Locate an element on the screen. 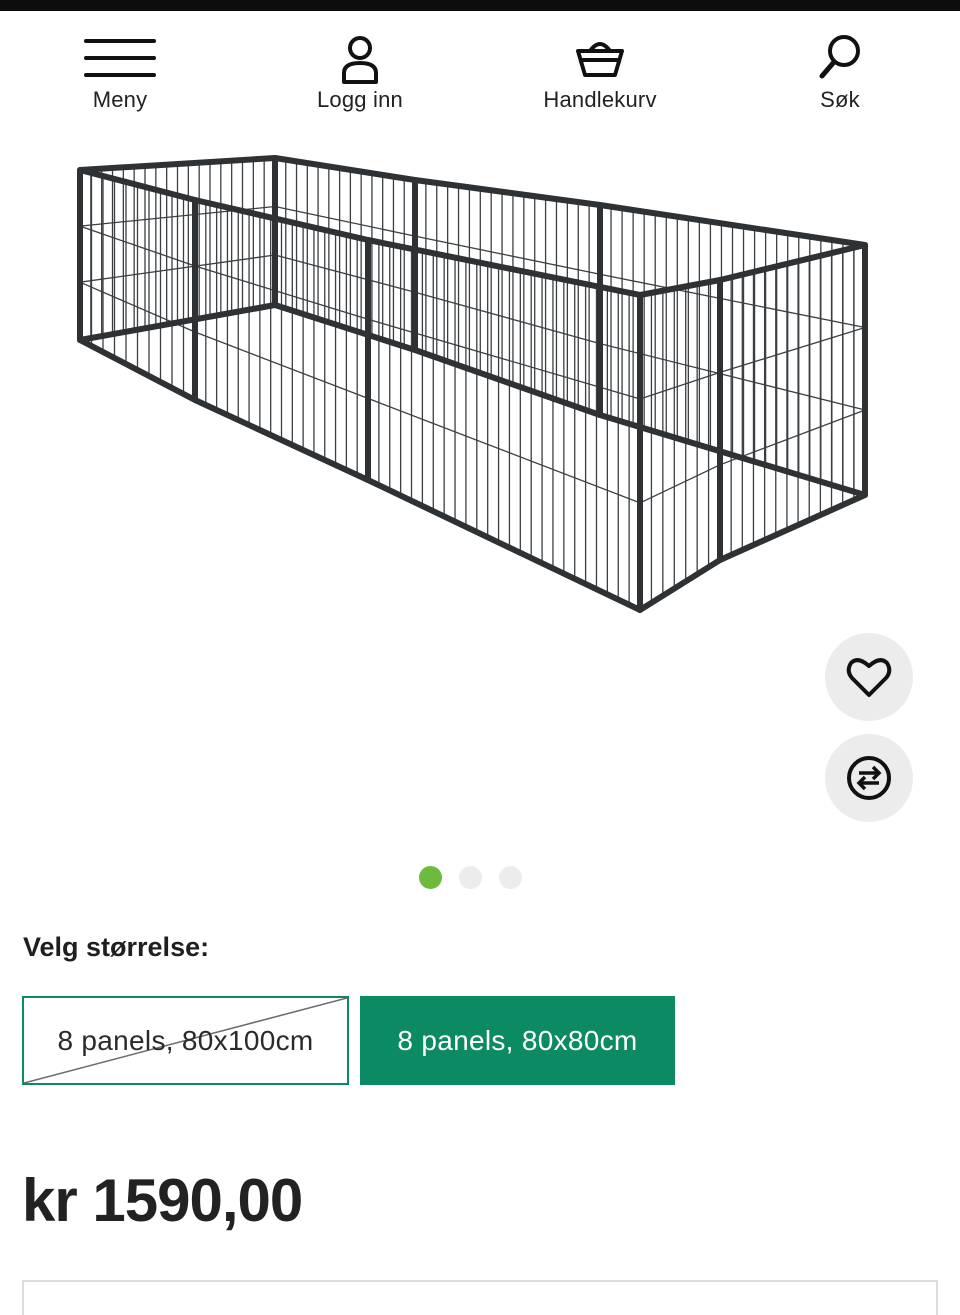 The height and width of the screenshot is (1315, 960). menu-label: Meny is located at coordinates (120, 99).